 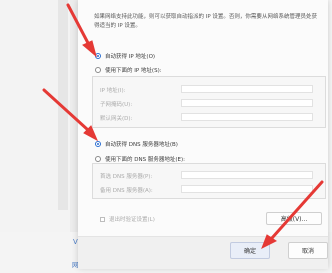 What do you see at coordinates (89, 49) in the screenshot?
I see `arrow-head-auto-ip` at bounding box center [89, 49].